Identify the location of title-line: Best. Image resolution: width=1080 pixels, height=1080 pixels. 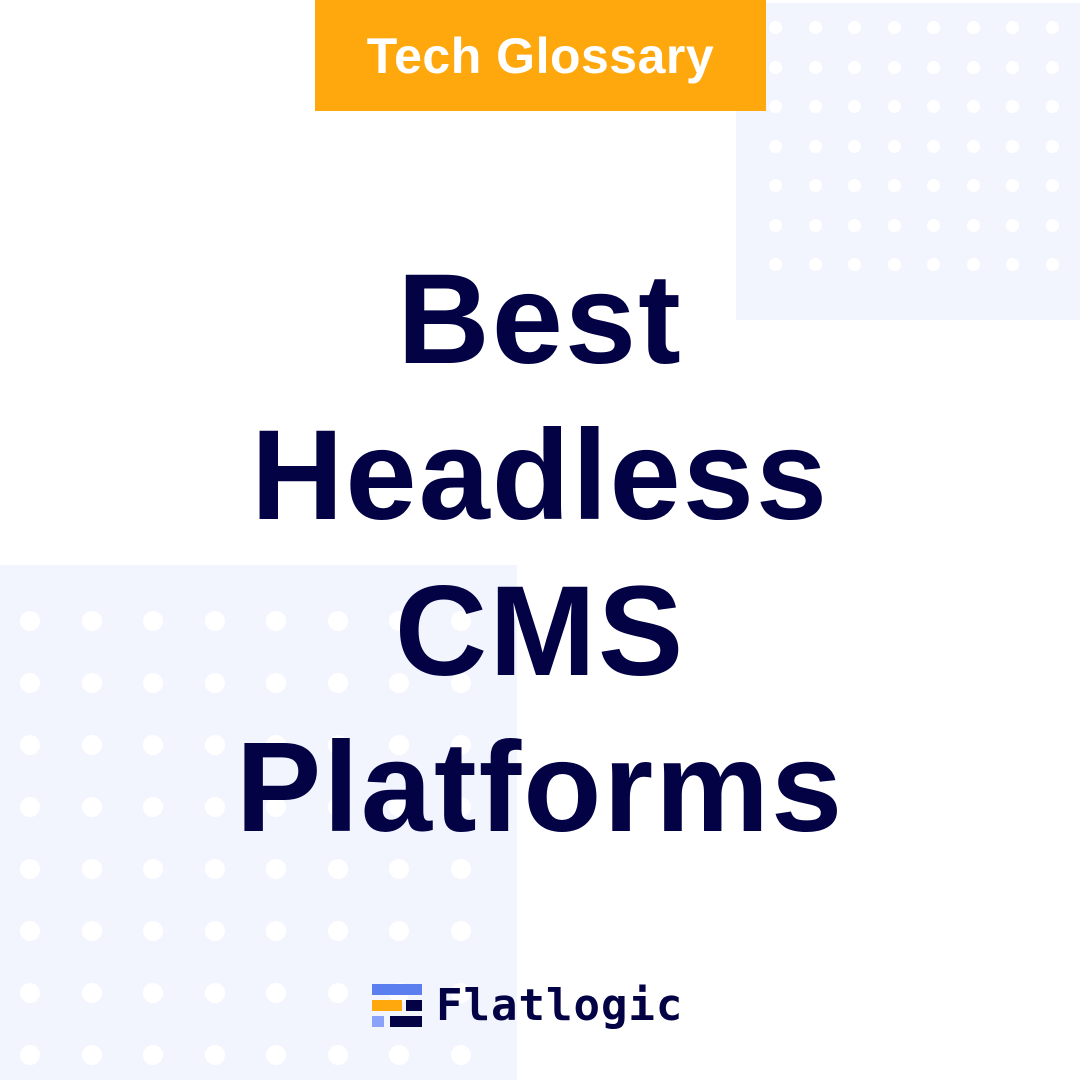
(540, 319).